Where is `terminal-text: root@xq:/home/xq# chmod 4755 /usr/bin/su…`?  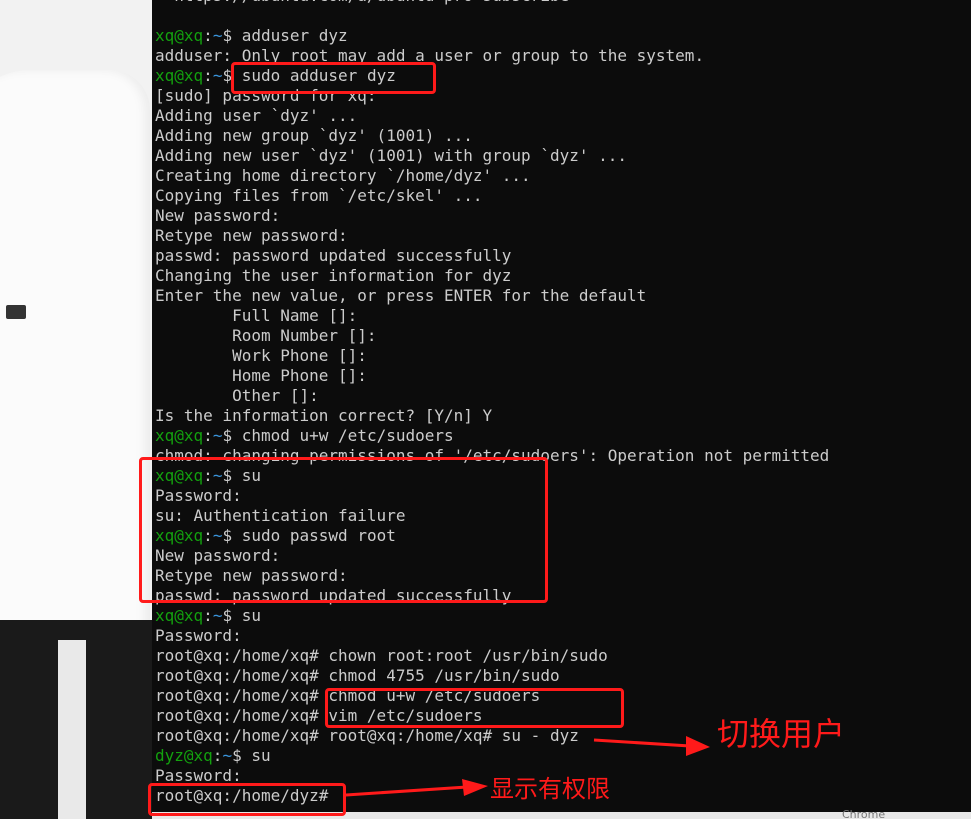 terminal-text: root@xq:/home/xq# chmod 4755 /usr/bin/su… is located at coordinates (357, 675).